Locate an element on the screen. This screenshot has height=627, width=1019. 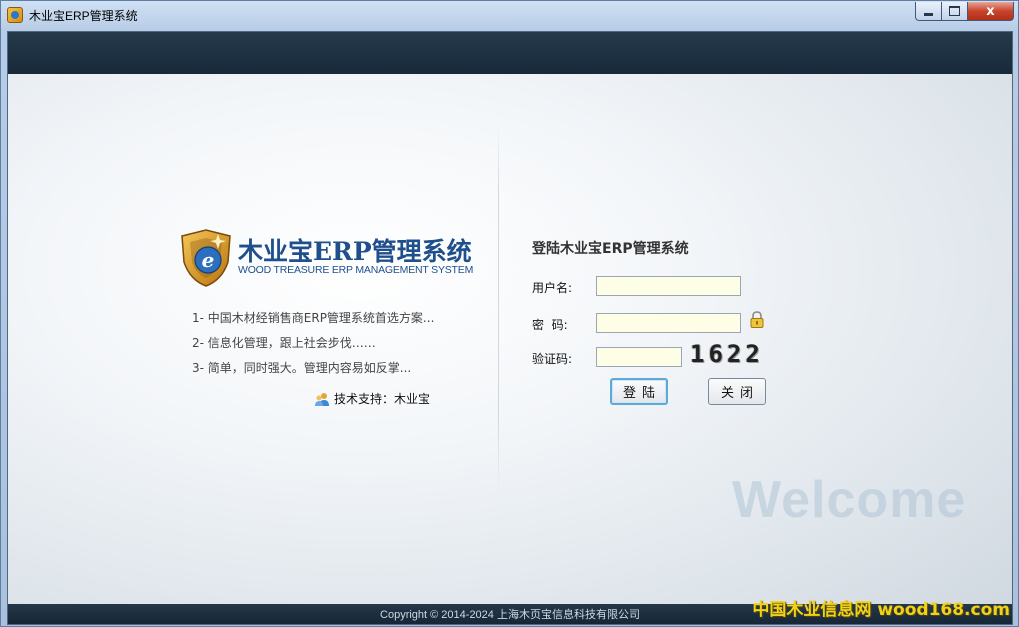
username-label: 用户名: is located at coordinates (552, 288).